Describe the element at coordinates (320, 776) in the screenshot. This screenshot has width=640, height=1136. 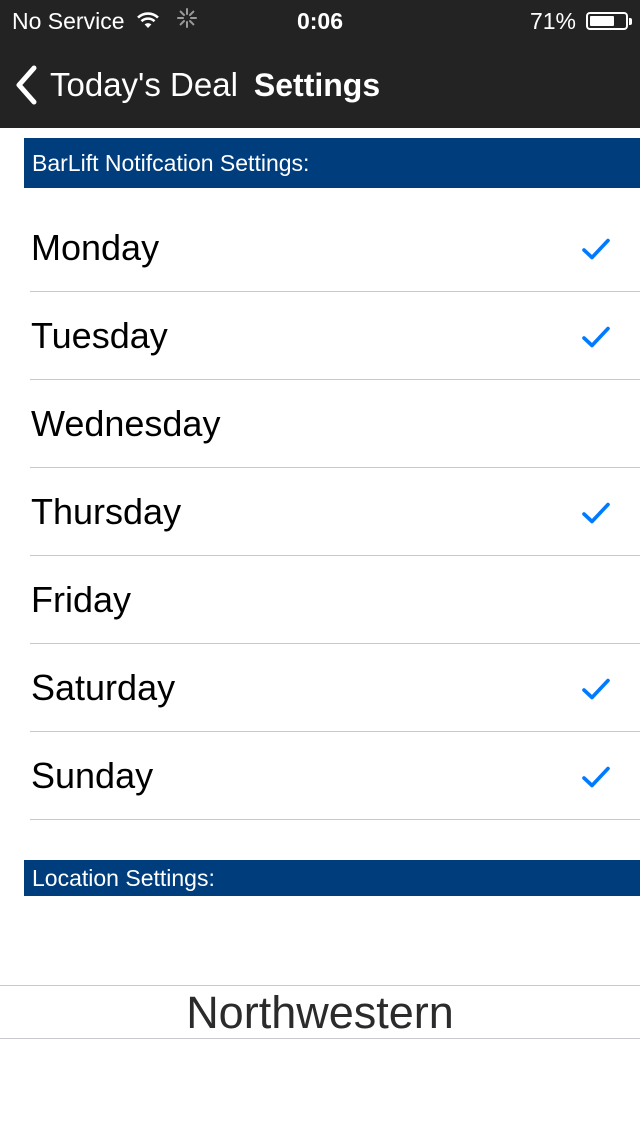
I see `day-row-sunday: Sunday` at that location.